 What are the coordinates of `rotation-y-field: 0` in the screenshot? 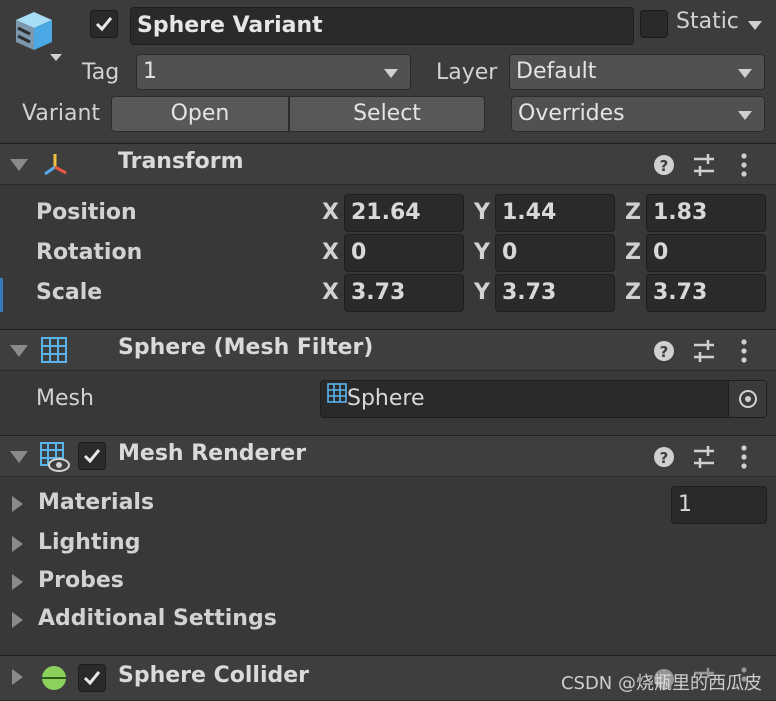 It's located at (555, 253).